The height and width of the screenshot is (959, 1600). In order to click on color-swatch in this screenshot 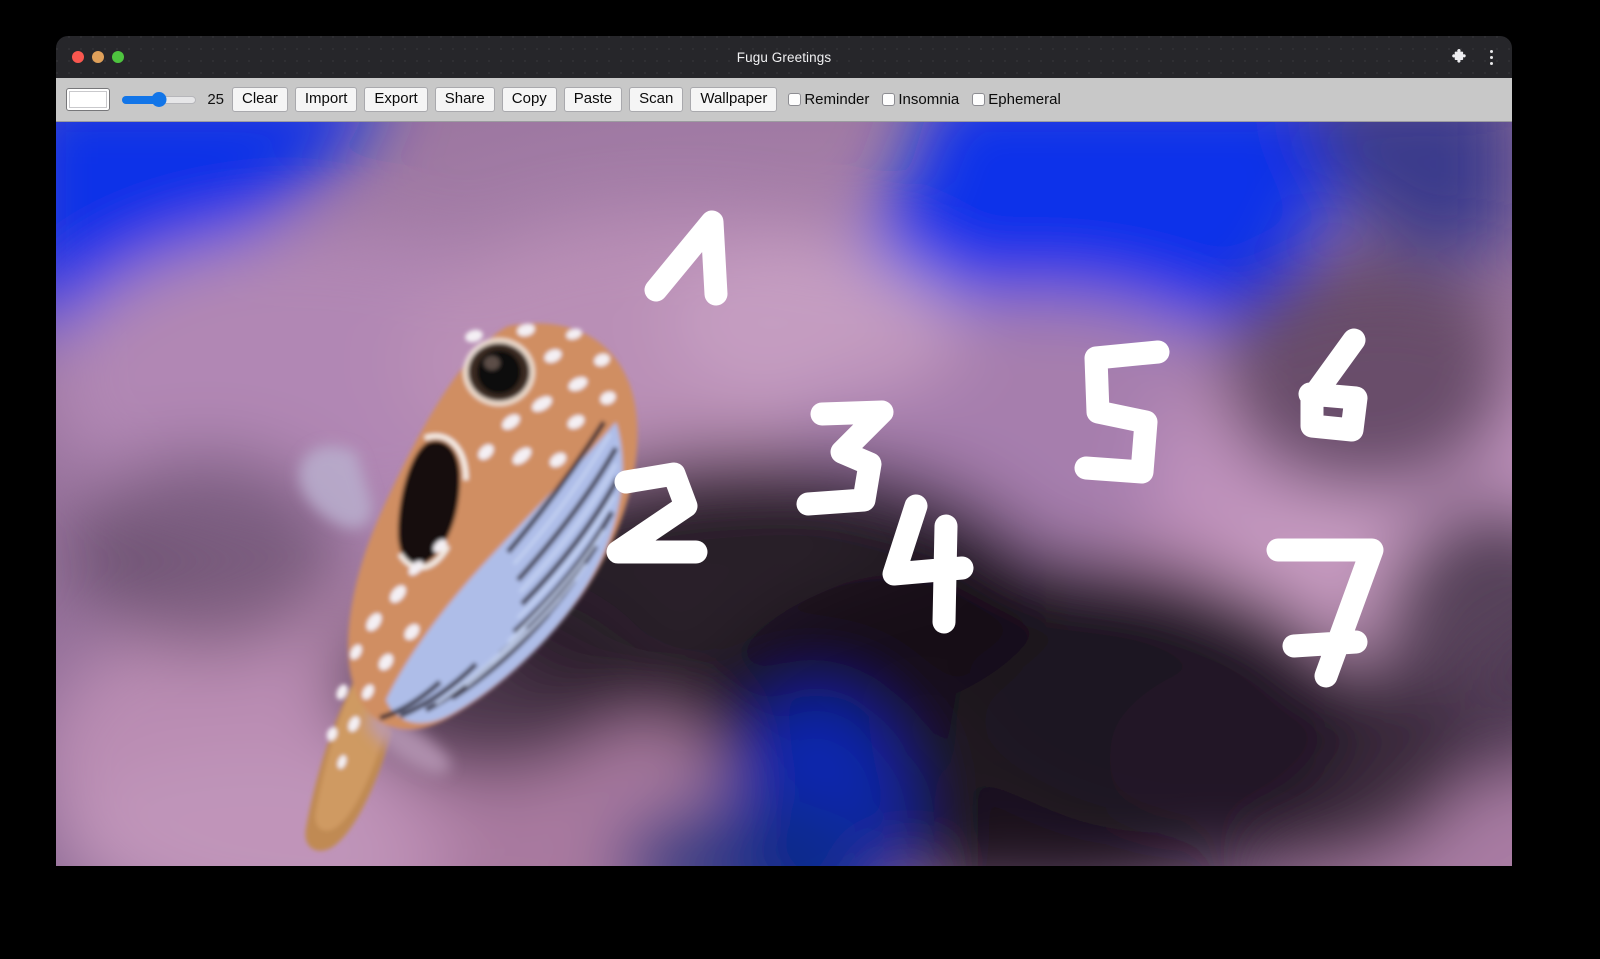, I will do `click(88, 99)`.